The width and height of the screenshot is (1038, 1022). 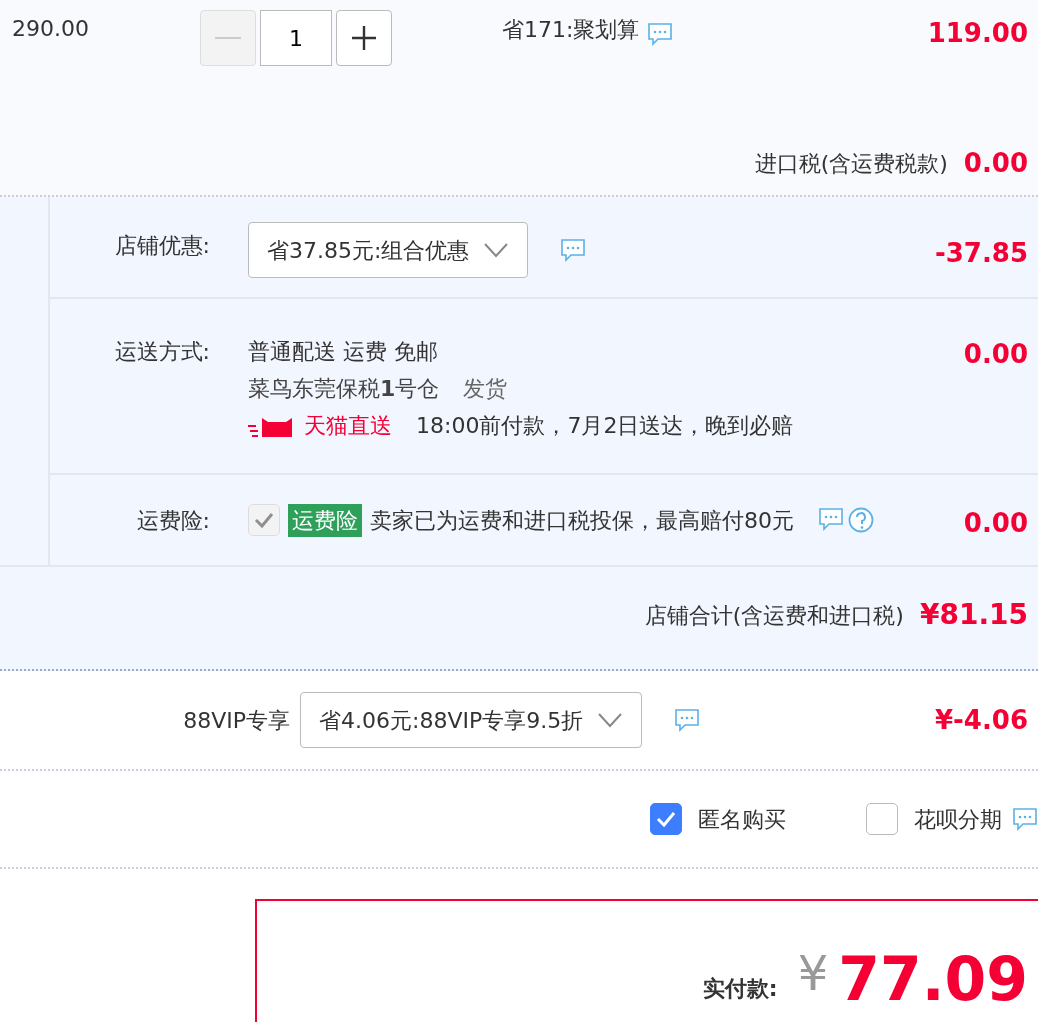 What do you see at coordinates (388, 250) in the screenshot?
I see `discount-select: 省37.85元:组合优惠` at bounding box center [388, 250].